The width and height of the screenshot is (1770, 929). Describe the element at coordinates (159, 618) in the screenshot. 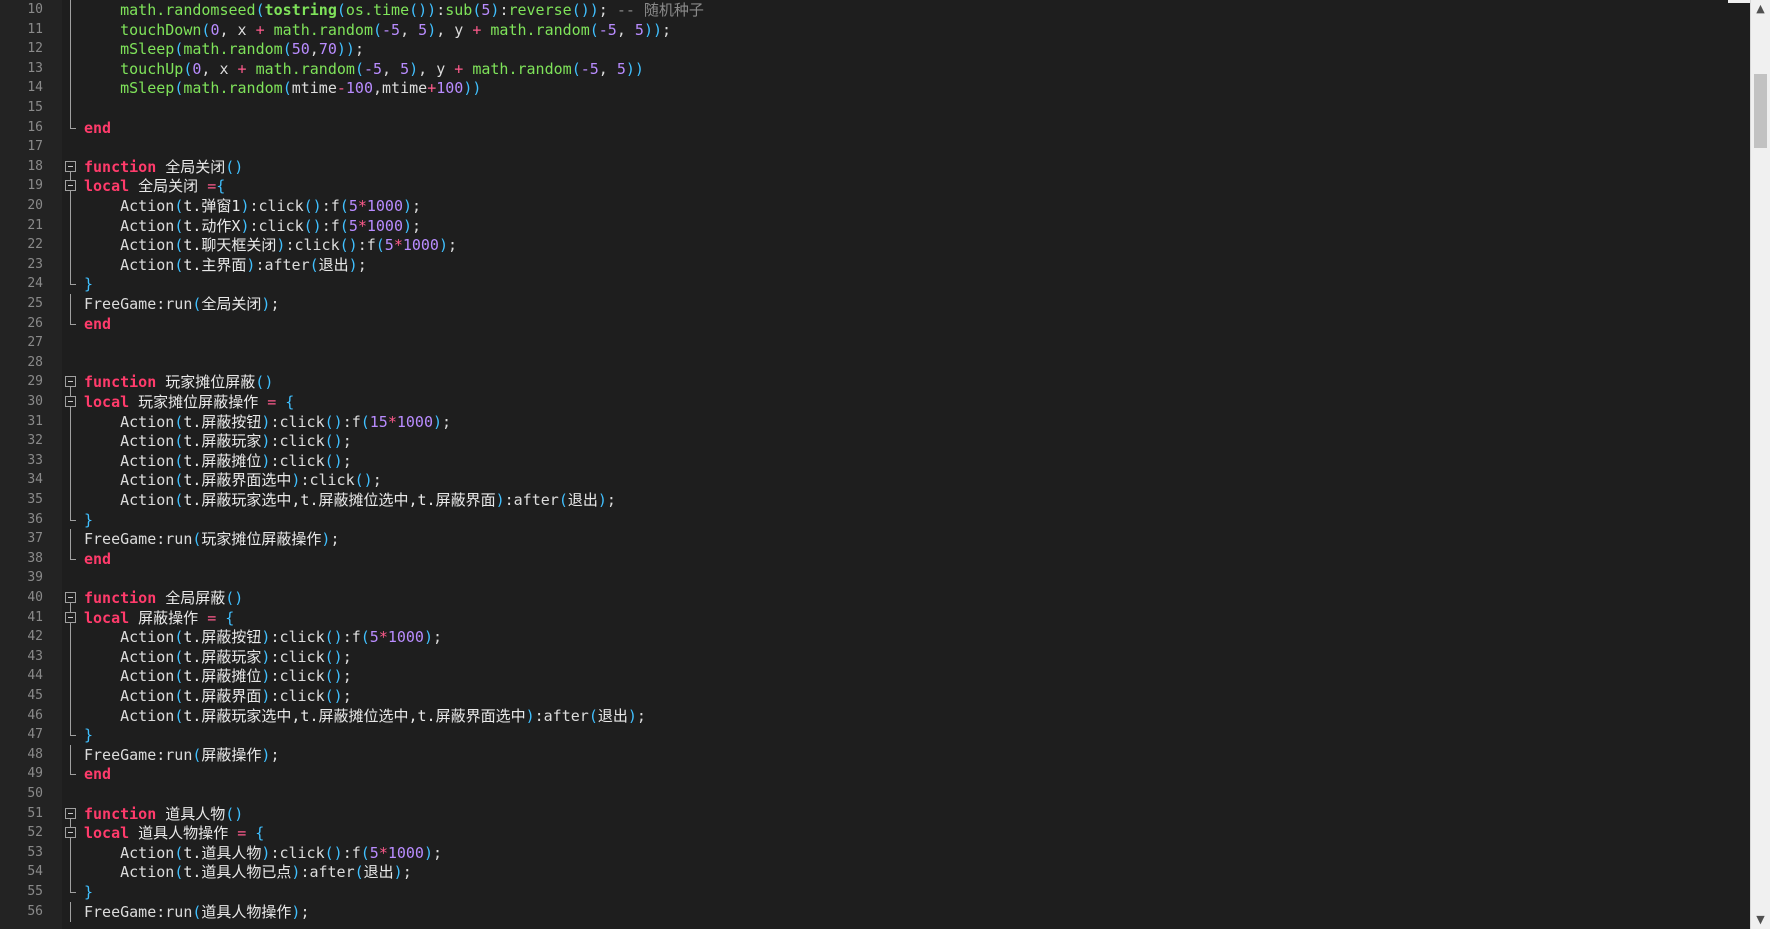

I see `code-text: local 屏蔽操作 = {` at that location.